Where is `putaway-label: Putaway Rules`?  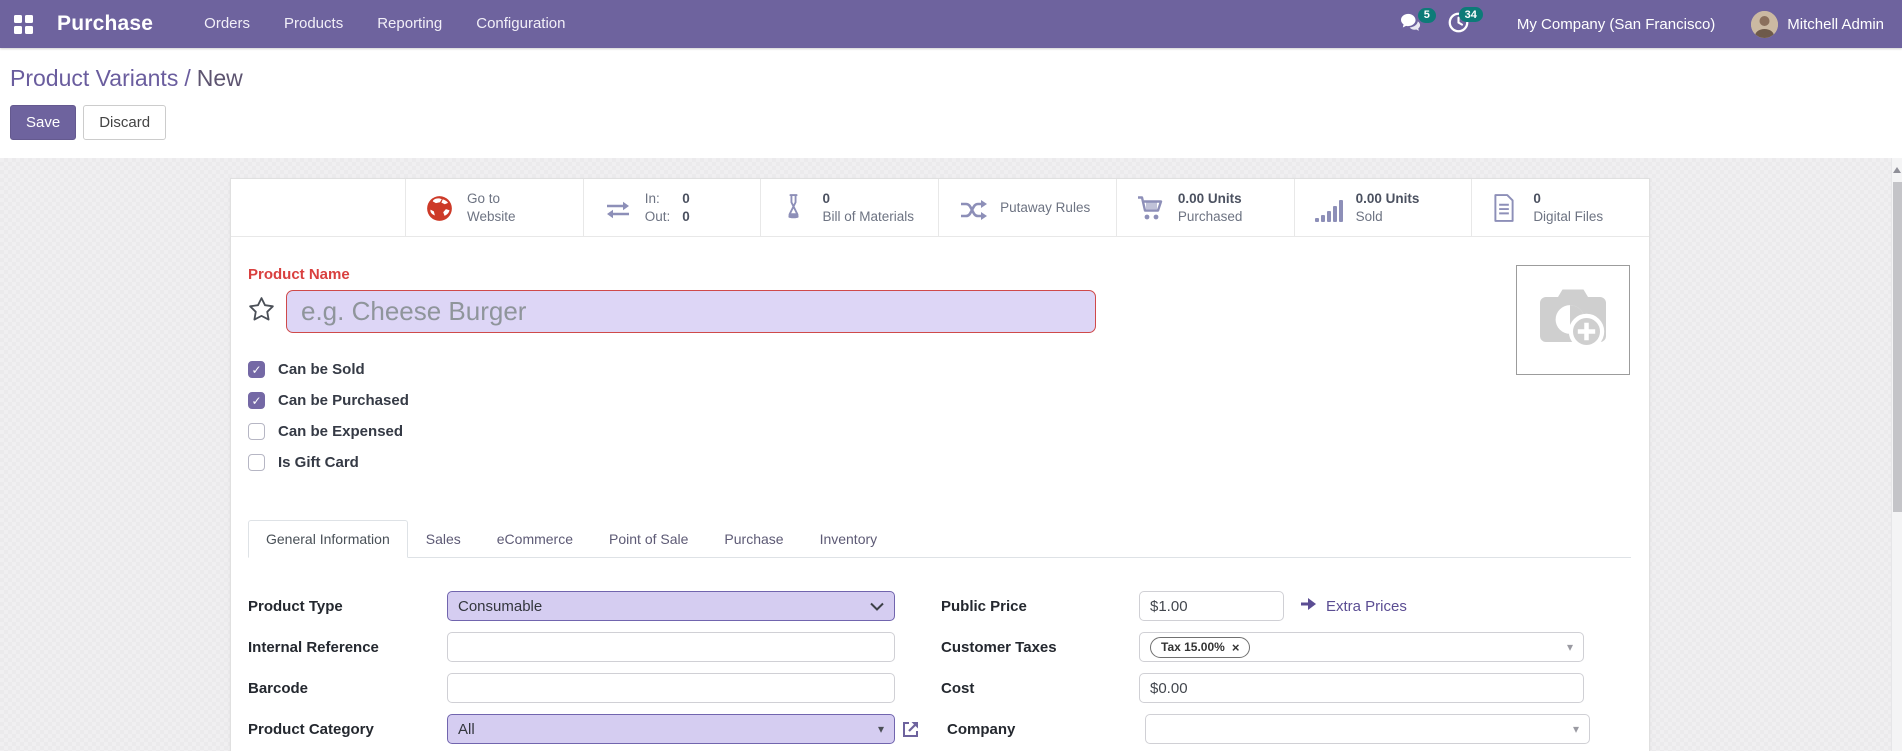
putaway-label: Putaway Rules is located at coordinates (1045, 207).